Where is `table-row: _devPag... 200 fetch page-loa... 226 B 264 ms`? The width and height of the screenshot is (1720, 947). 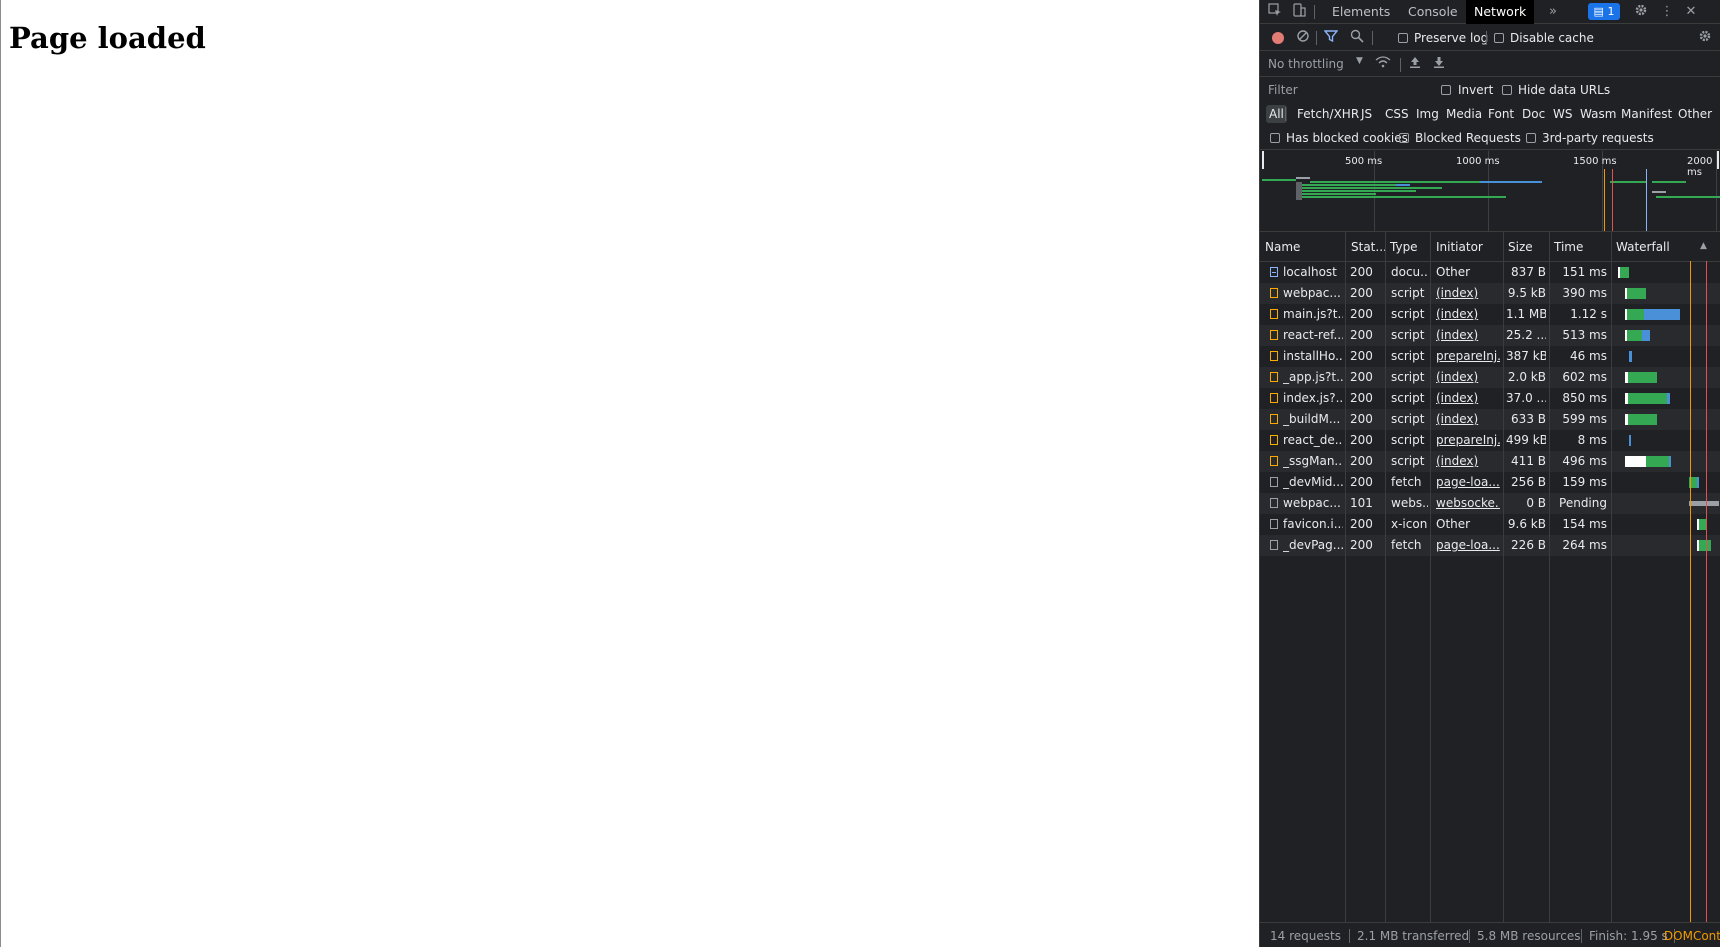 table-row: _devPag... 200 fetch page-loa... 226 B 264 ms is located at coordinates (1490, 545).